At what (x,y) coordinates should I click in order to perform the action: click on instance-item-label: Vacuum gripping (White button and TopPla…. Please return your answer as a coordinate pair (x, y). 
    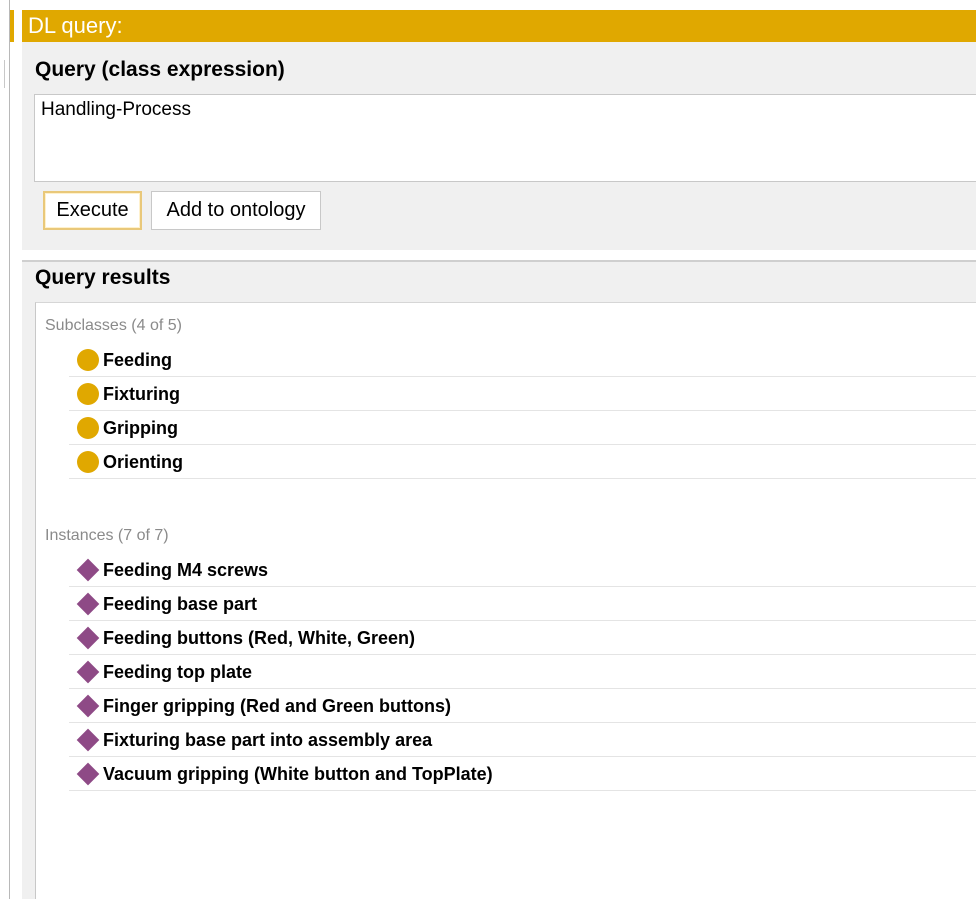
    Looking at the image, I should click on (298, 774).